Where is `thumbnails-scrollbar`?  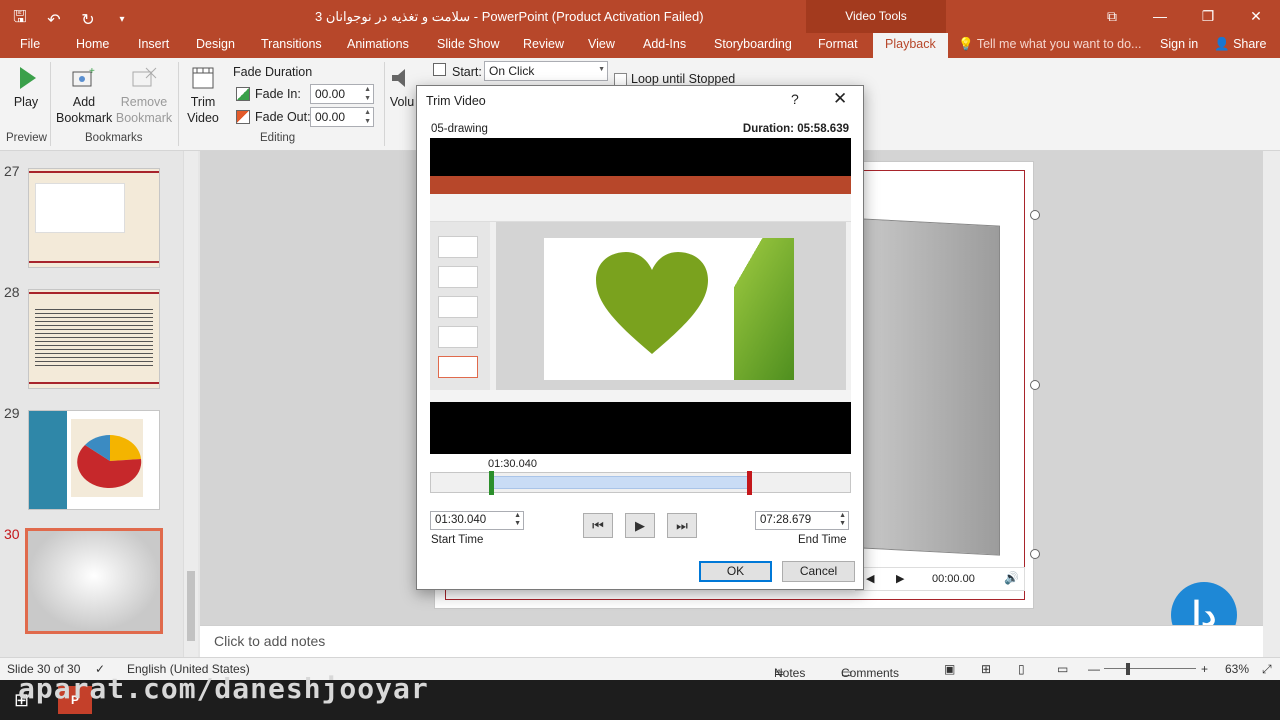
thumbnails-scrollbar is located at coordinates (190, 404).